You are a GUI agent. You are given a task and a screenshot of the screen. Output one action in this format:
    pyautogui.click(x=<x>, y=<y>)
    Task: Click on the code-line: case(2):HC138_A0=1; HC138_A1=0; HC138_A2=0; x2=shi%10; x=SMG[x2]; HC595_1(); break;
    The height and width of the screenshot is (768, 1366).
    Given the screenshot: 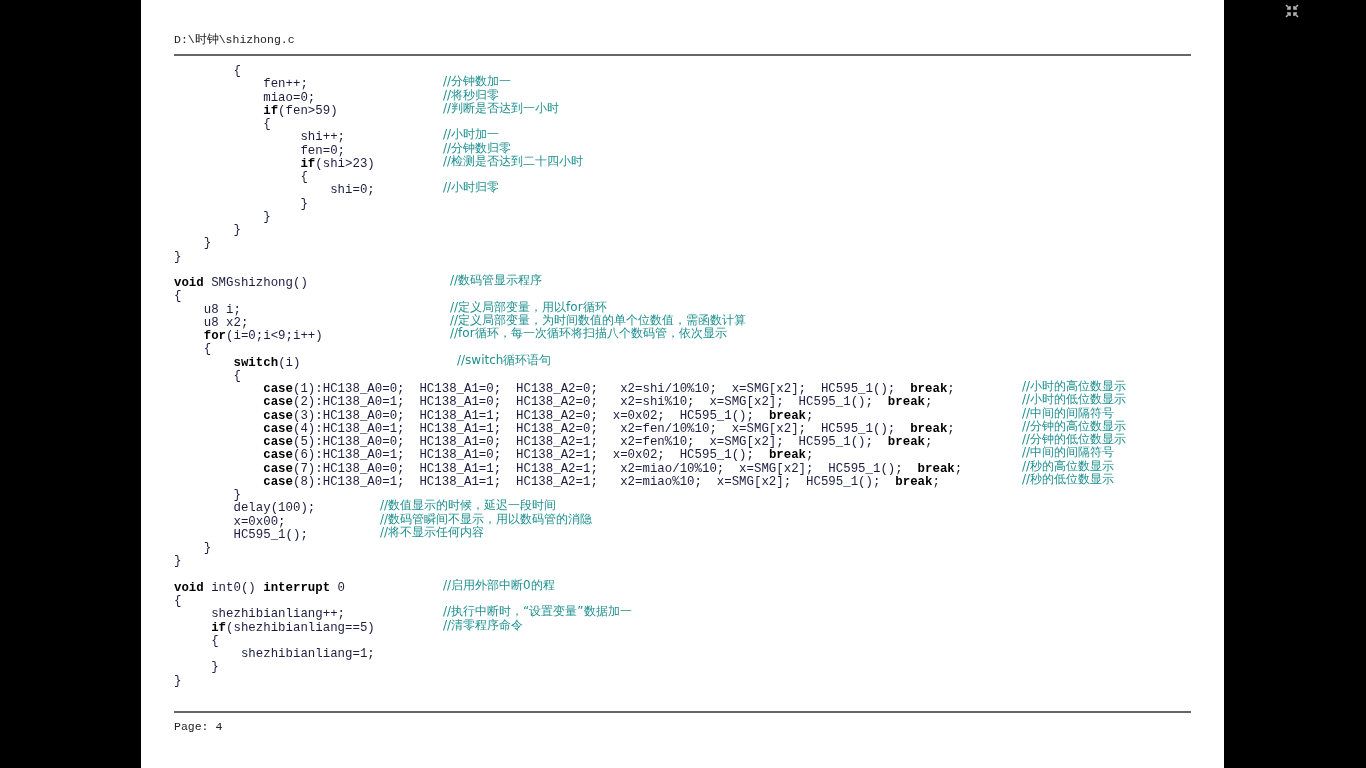 What is the action you would take?
    pyautogui.click(x=597, y=402)
    